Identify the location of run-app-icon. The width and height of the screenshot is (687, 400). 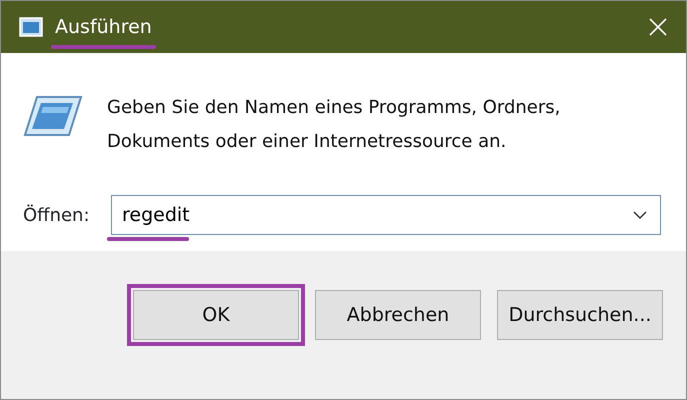
(31, 27).